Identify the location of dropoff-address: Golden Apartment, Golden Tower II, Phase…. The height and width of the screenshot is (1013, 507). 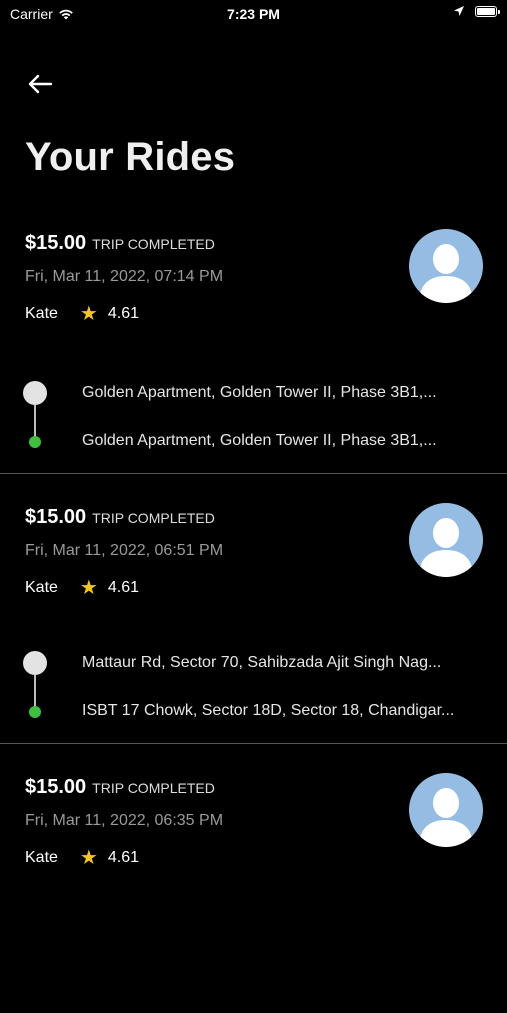
(259, 440).